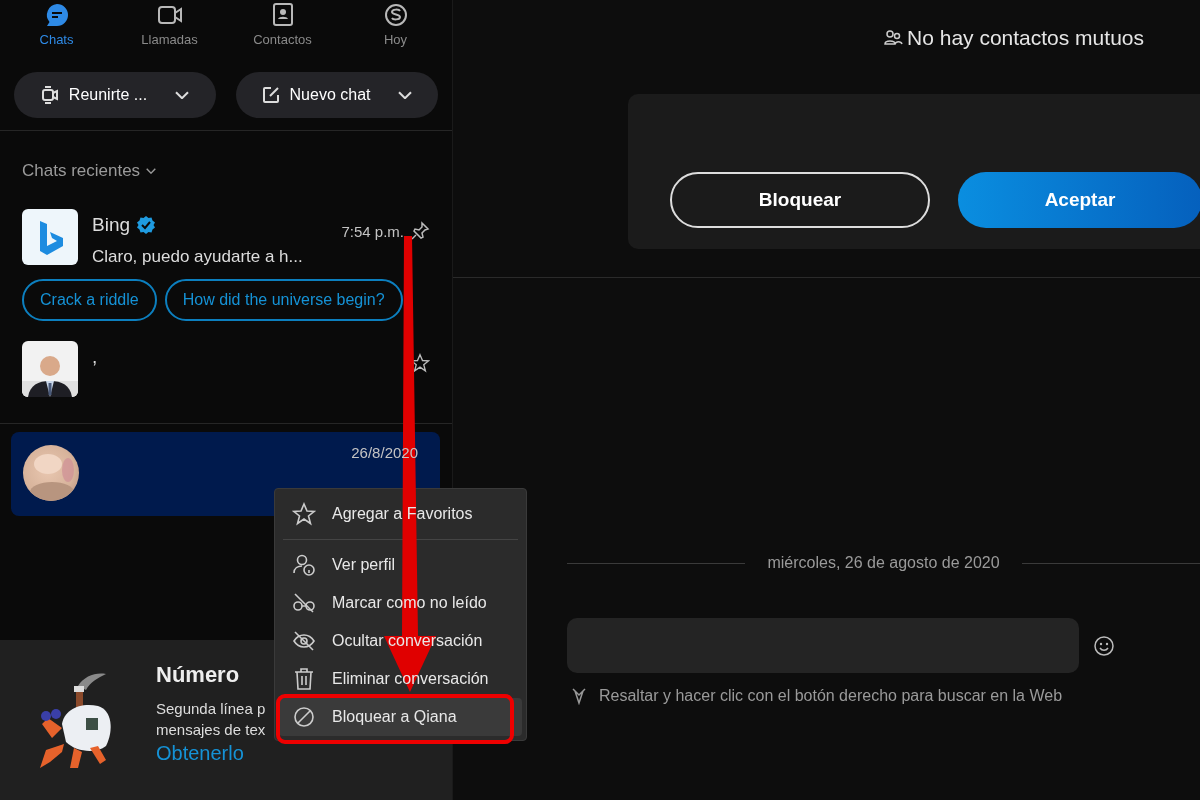 The height and width of the screenshot is (800, 1200). I want to click on contact-name: Bing, so click(111, 225).